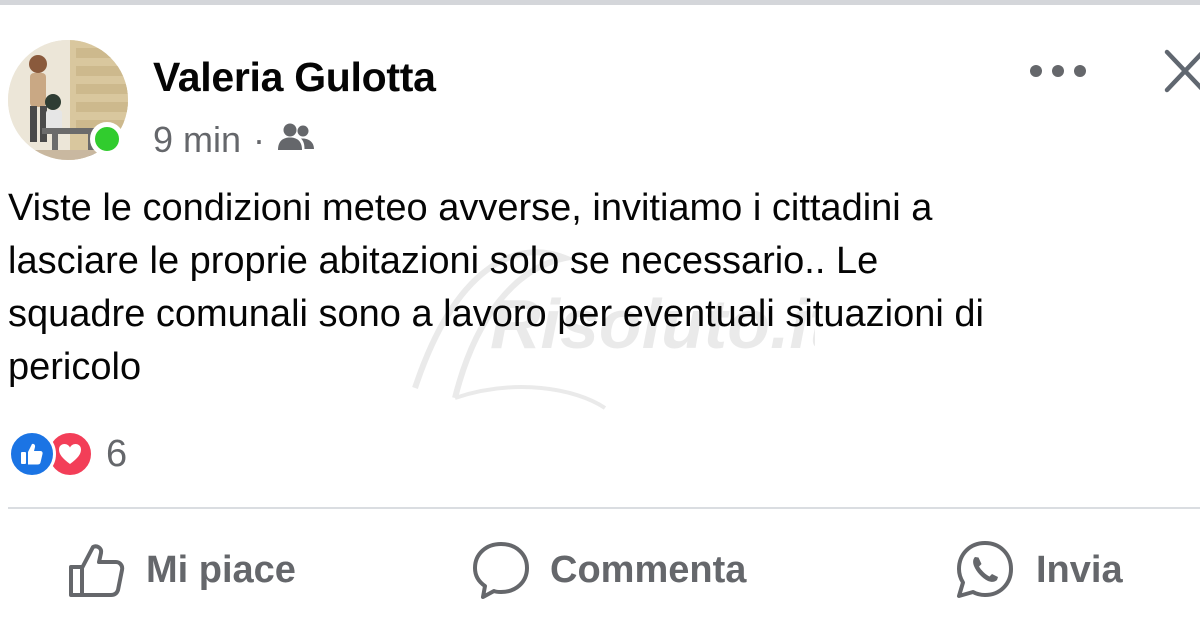 The image size is (1200, 628). What do you see at coordinates (116, 454) in the screenshot?
I see `reaction-count: 6` at bounding box center [116, 454].